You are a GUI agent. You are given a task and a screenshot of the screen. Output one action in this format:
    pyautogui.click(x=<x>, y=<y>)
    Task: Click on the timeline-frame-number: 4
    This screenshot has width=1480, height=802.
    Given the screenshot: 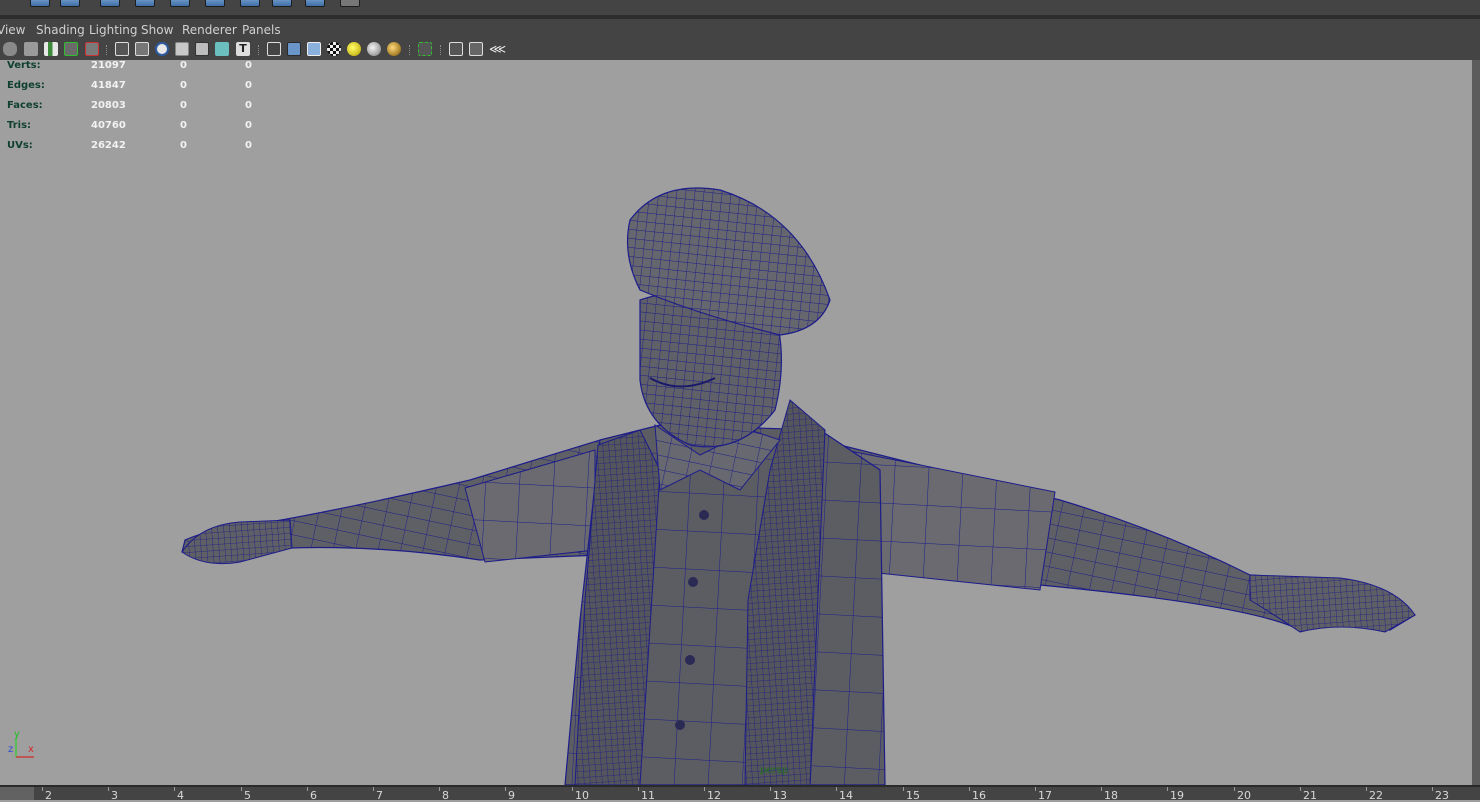 What is the action you would take?
    pyautogui.click(x=180, y=795)
    